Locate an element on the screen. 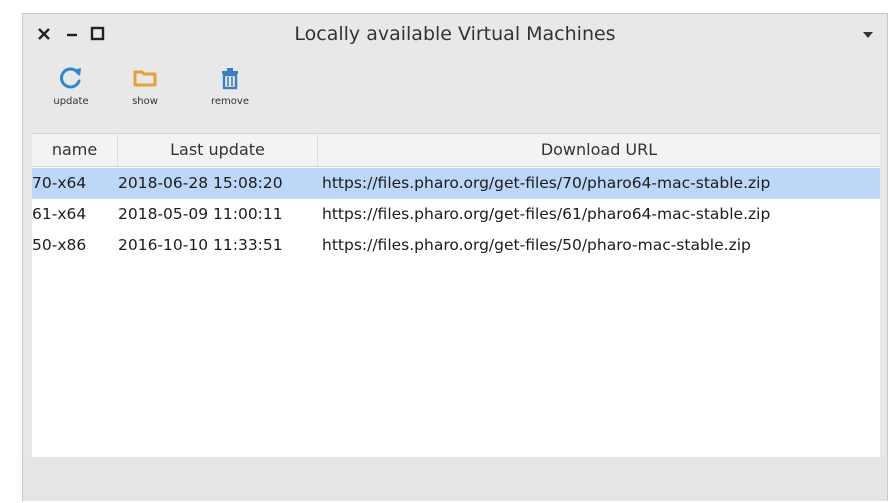 Image resolution: width=891 pixels, height=503 pixels. last-update-cell: 2016-10-10 11:33:51 is located at coordinates (200, 245).